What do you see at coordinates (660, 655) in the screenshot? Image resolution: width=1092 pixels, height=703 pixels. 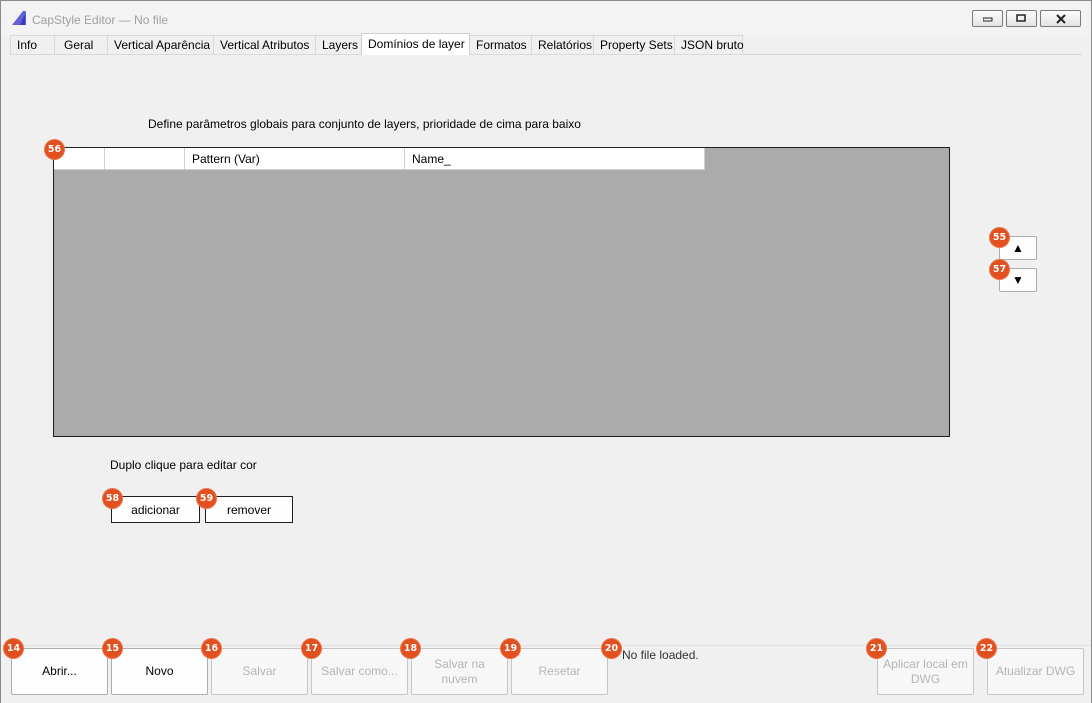 I see `status-text: No file loaded.` at bounding box center [660, 655].